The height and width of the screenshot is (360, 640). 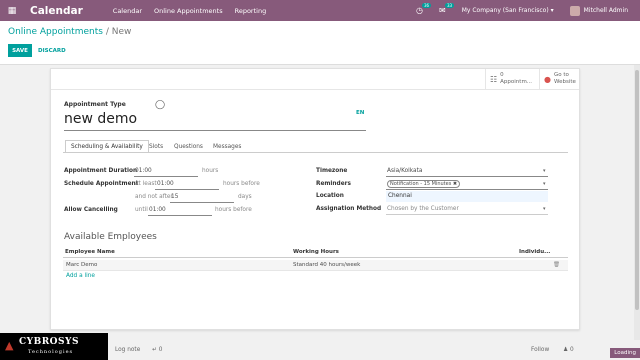 What do you see at coordinates (110, 237) in the screenshot?
I see `employees-title: Available Employees` at bounding box center [110, 237].